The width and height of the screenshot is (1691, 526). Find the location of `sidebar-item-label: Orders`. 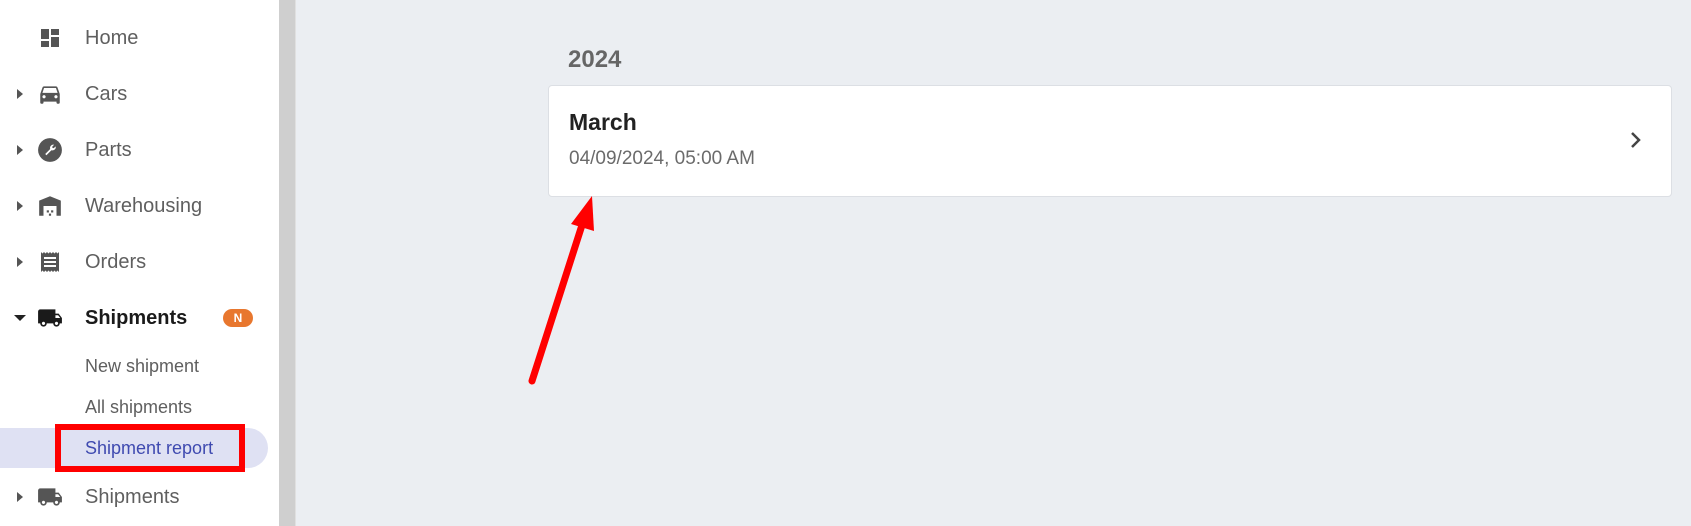

sidebar-item-label: Orders is located at coordinates (116, 261).